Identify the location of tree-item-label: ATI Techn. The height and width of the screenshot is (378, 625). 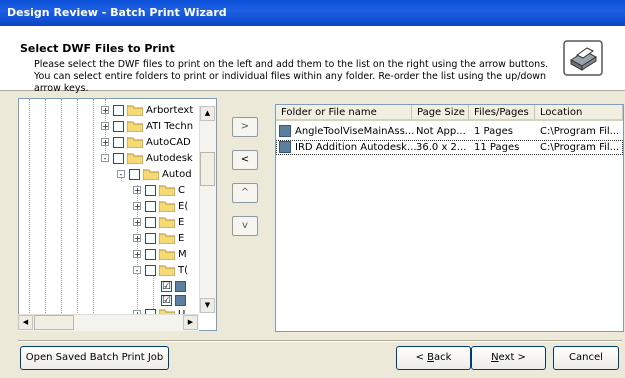
(170, 126).